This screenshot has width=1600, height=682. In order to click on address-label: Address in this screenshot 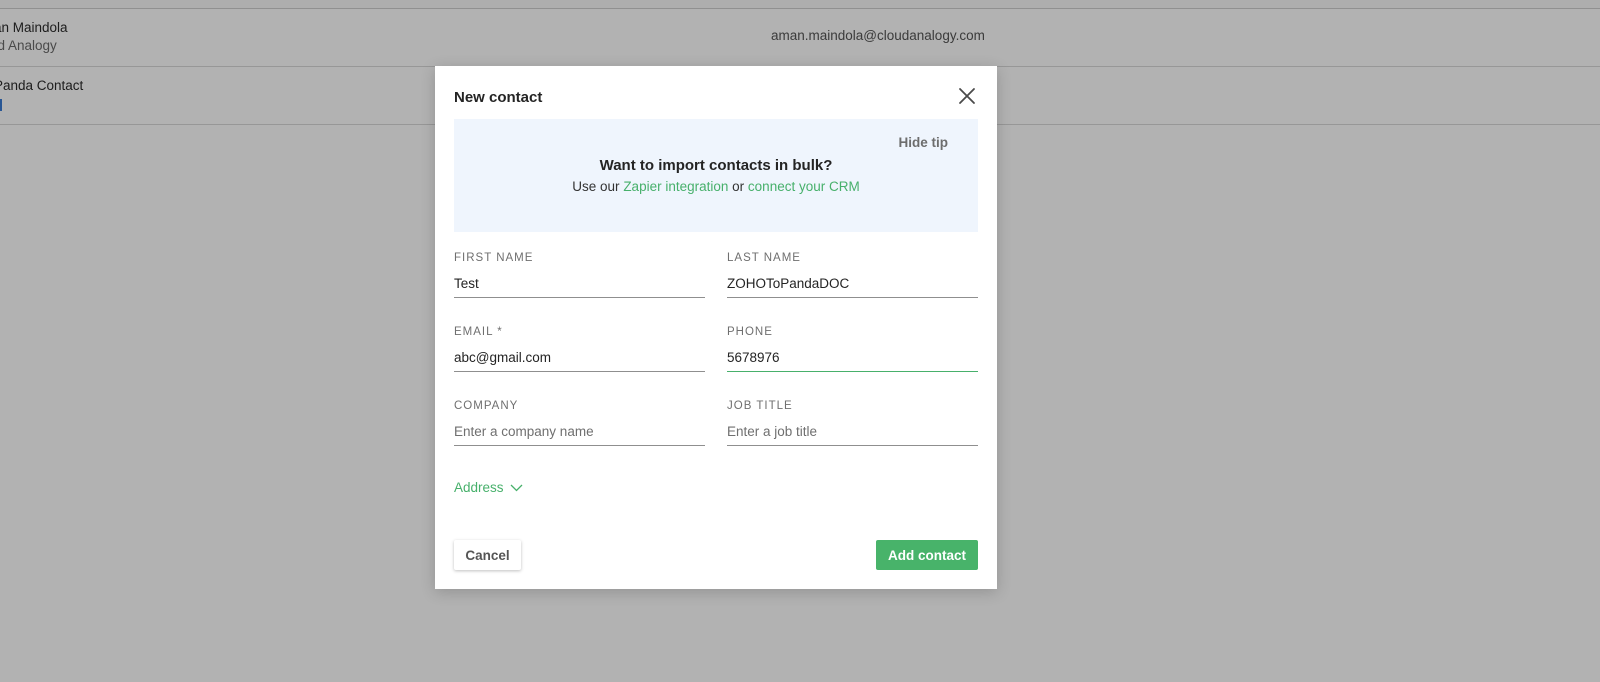, I will do `click(479, 487)`.